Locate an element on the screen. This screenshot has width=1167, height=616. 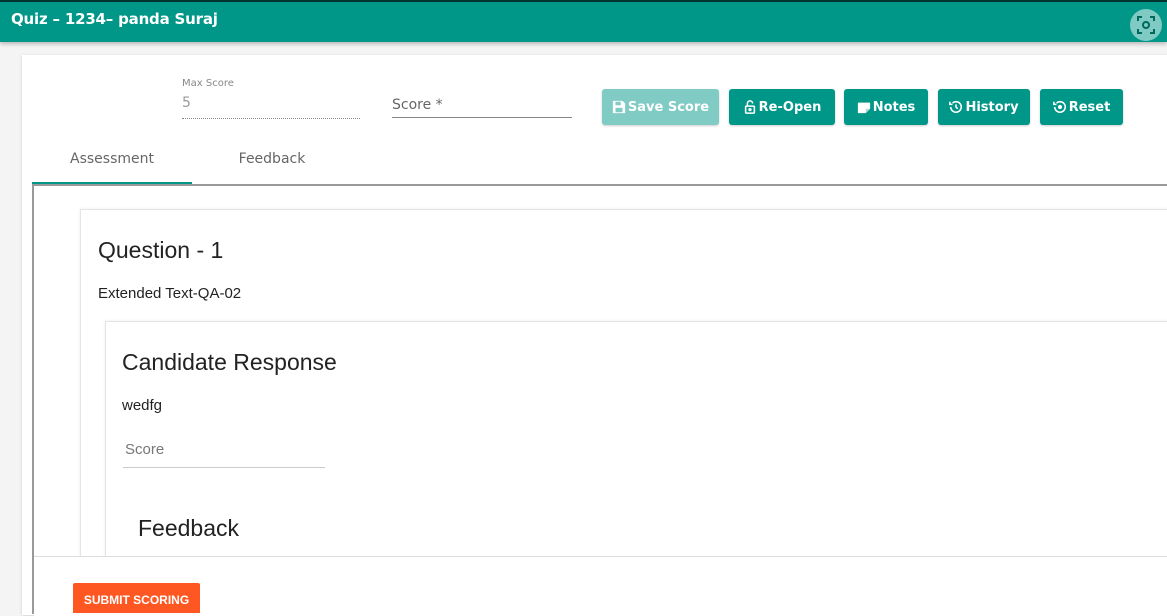
unlock-icon is located at coordinates (749, 107).